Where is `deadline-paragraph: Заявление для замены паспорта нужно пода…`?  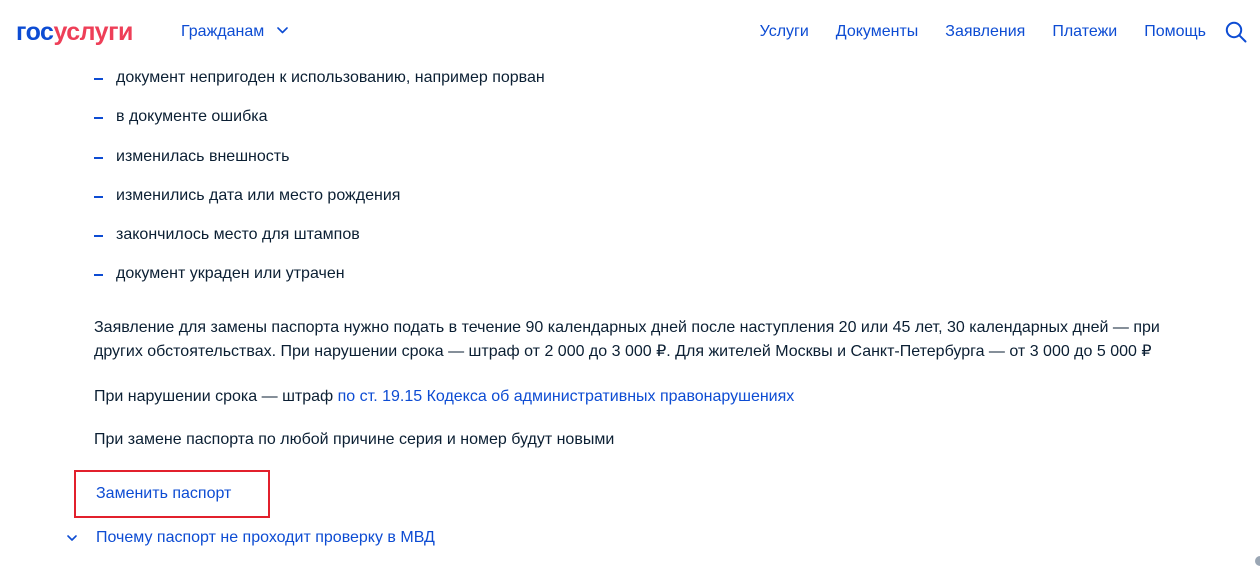
deadline-paragraph: Заявление для замены паспорта нужно пода… is located at coordinates (677, 340).